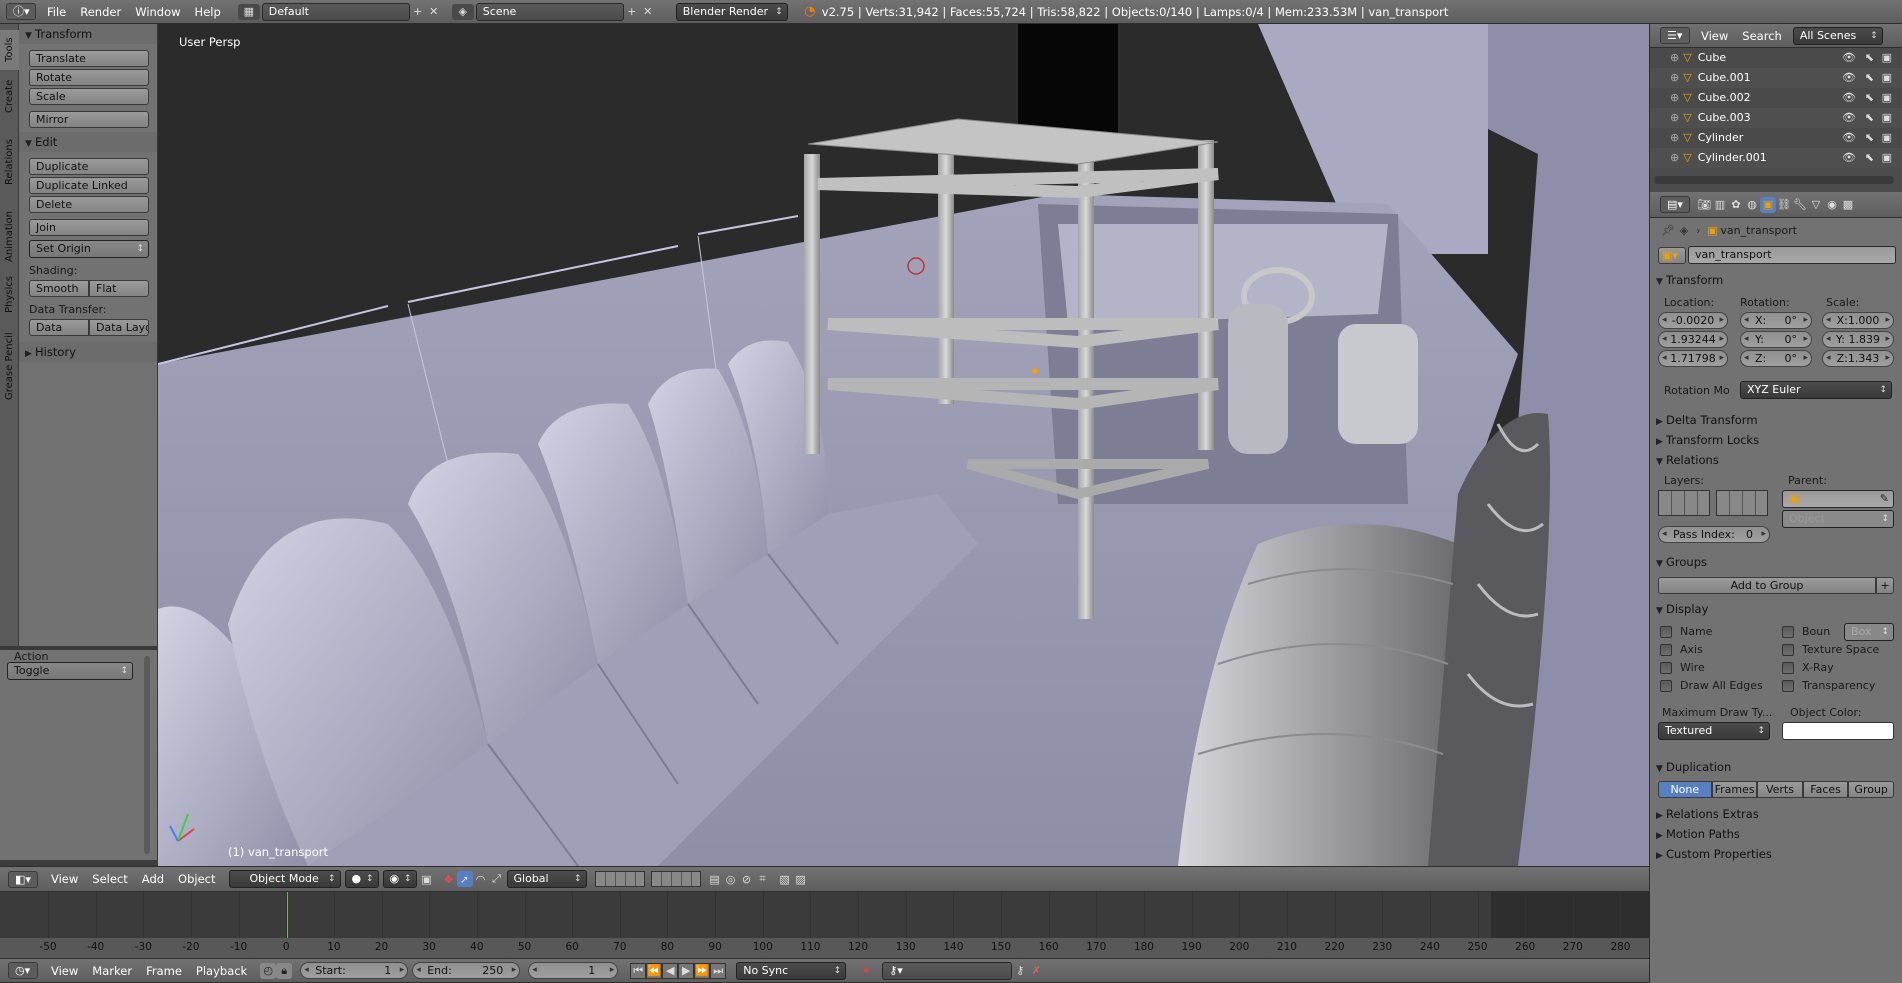 The image size is (1902, 983). I want to click on outliner-row: ⊕ ▽ Cube.003 👁︎ ⬉ ▣, so click(1776, 118).